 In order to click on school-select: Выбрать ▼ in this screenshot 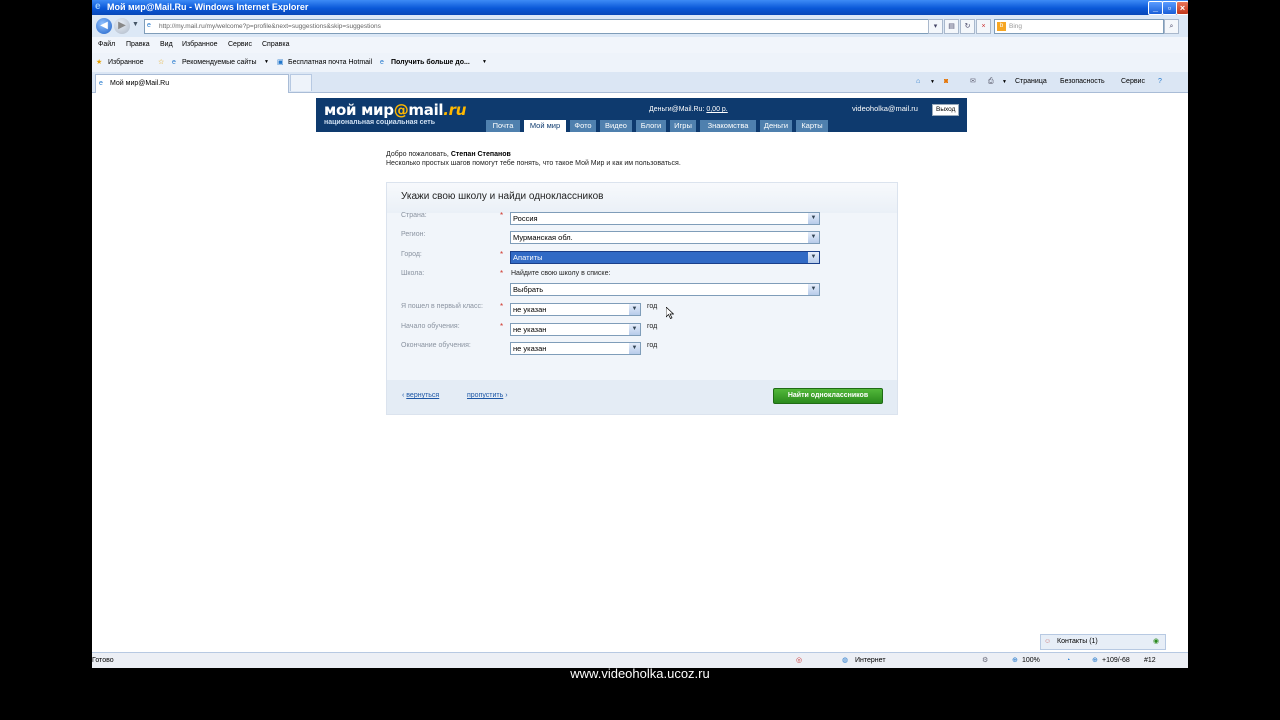, I will do `click(665, 289)`.